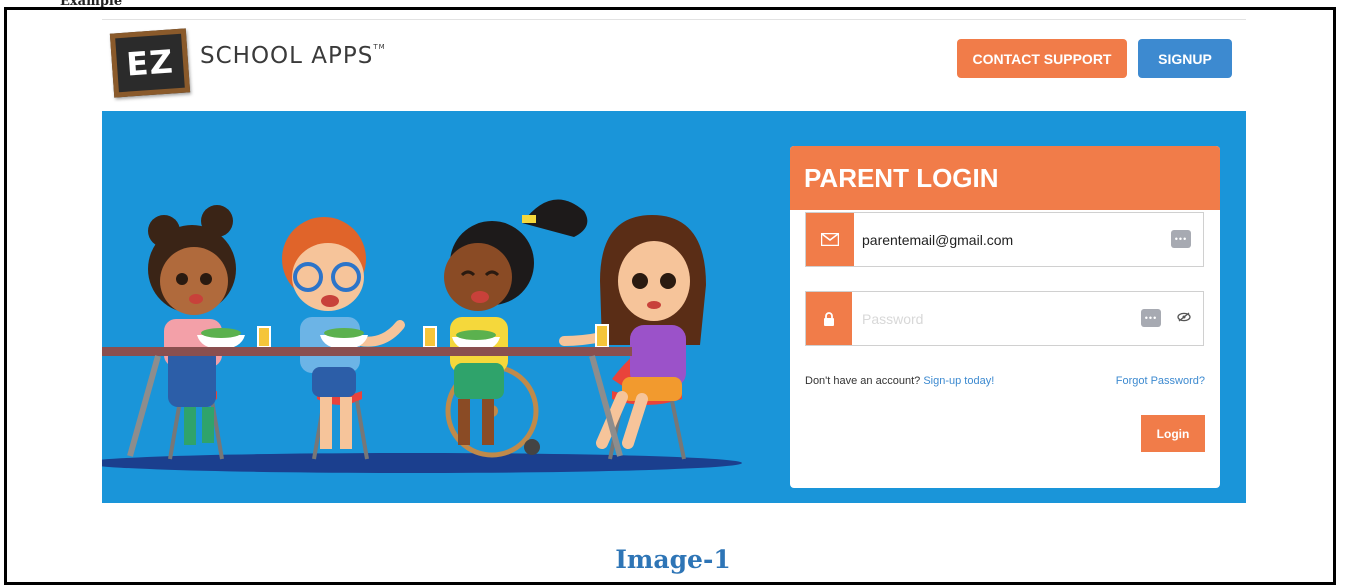 This screenshot has height=588, width=1346. I want to click on signup-prompt: Don't have an account? Sign-up today!, so click(899, 381).